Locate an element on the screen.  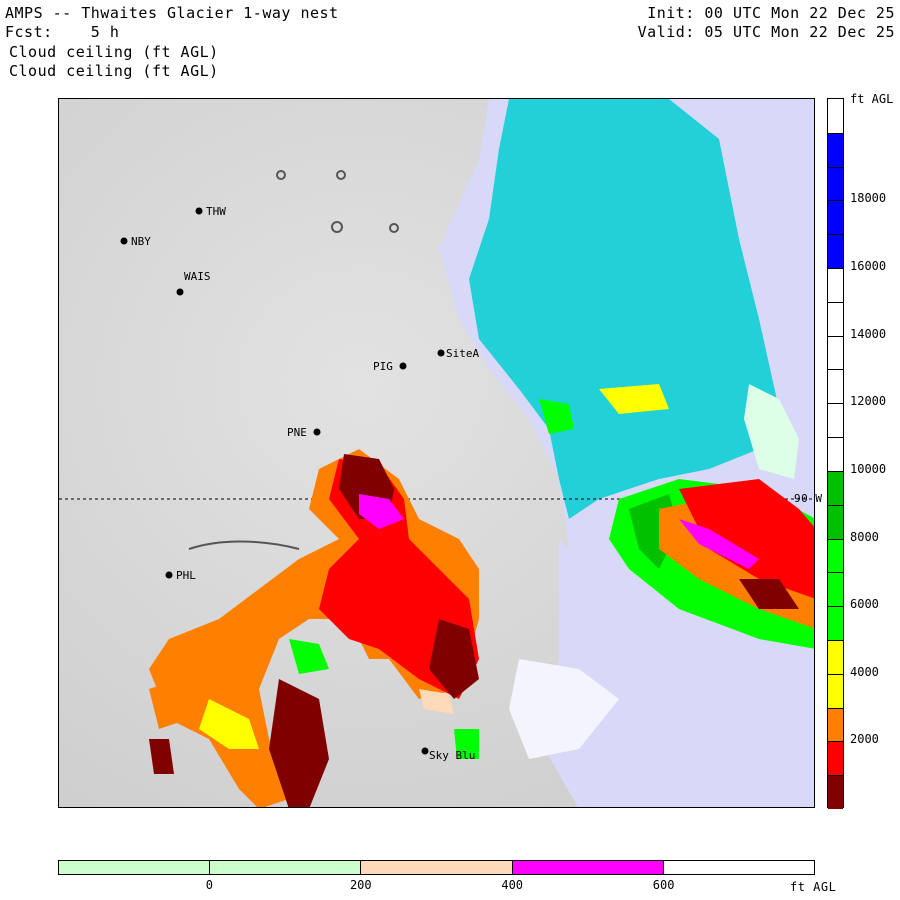
bottom-colorbar-units: ft AGL is located at coordinates (813, 887).